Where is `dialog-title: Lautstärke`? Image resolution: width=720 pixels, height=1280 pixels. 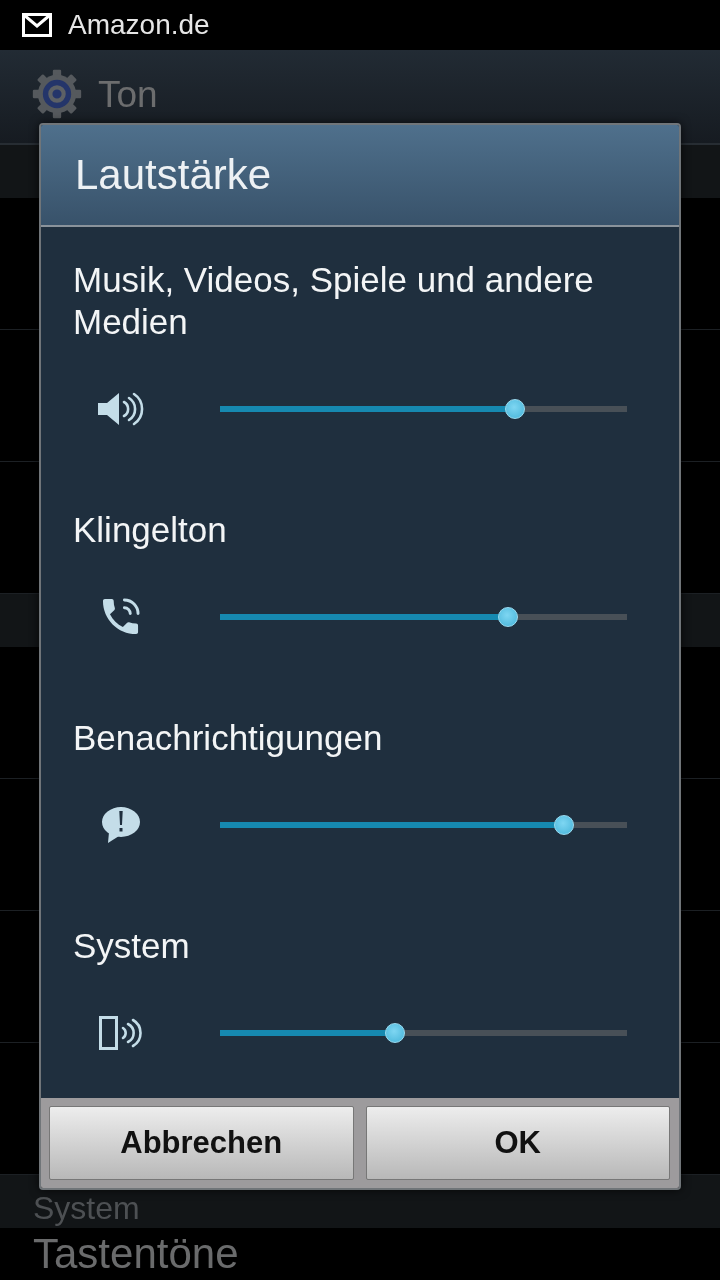 dialog-title: Lautstärke is located at coordinates (173, 175).